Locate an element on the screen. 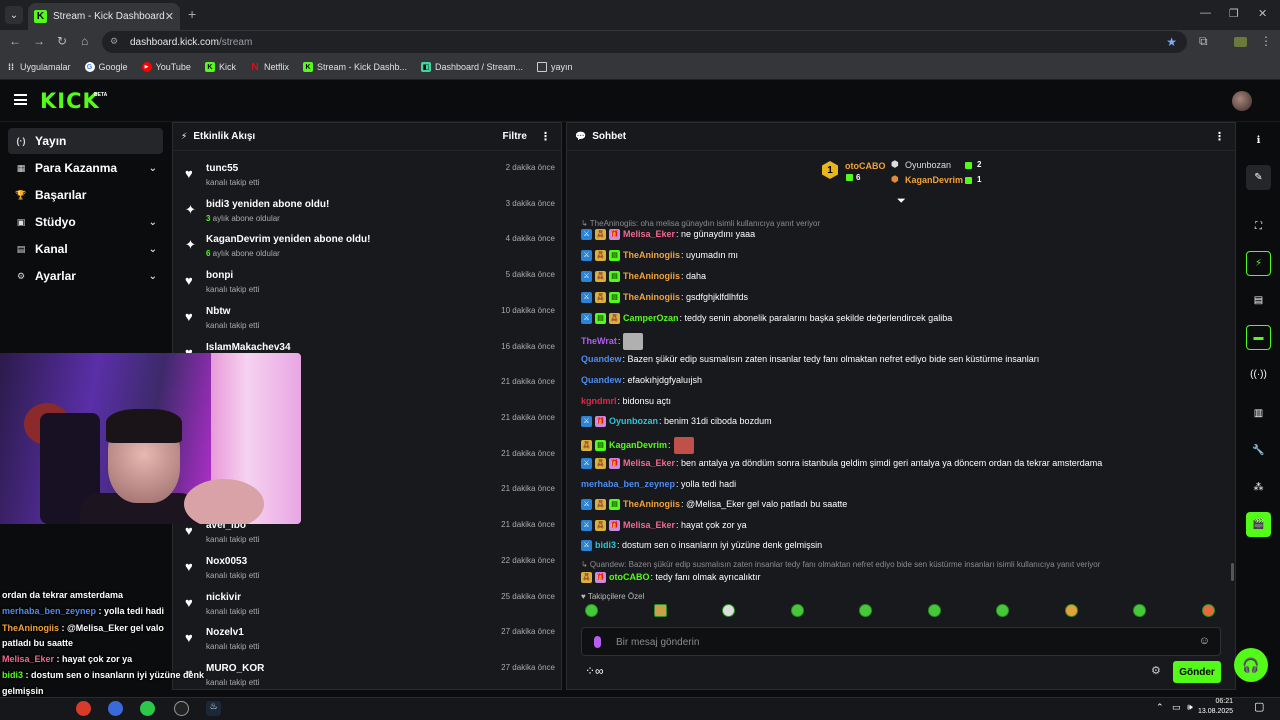 This screenshot has width=1280, height=720. bookmark-apps: ⁞⁞ Uygulamalar is located at coordinates (38, 67).